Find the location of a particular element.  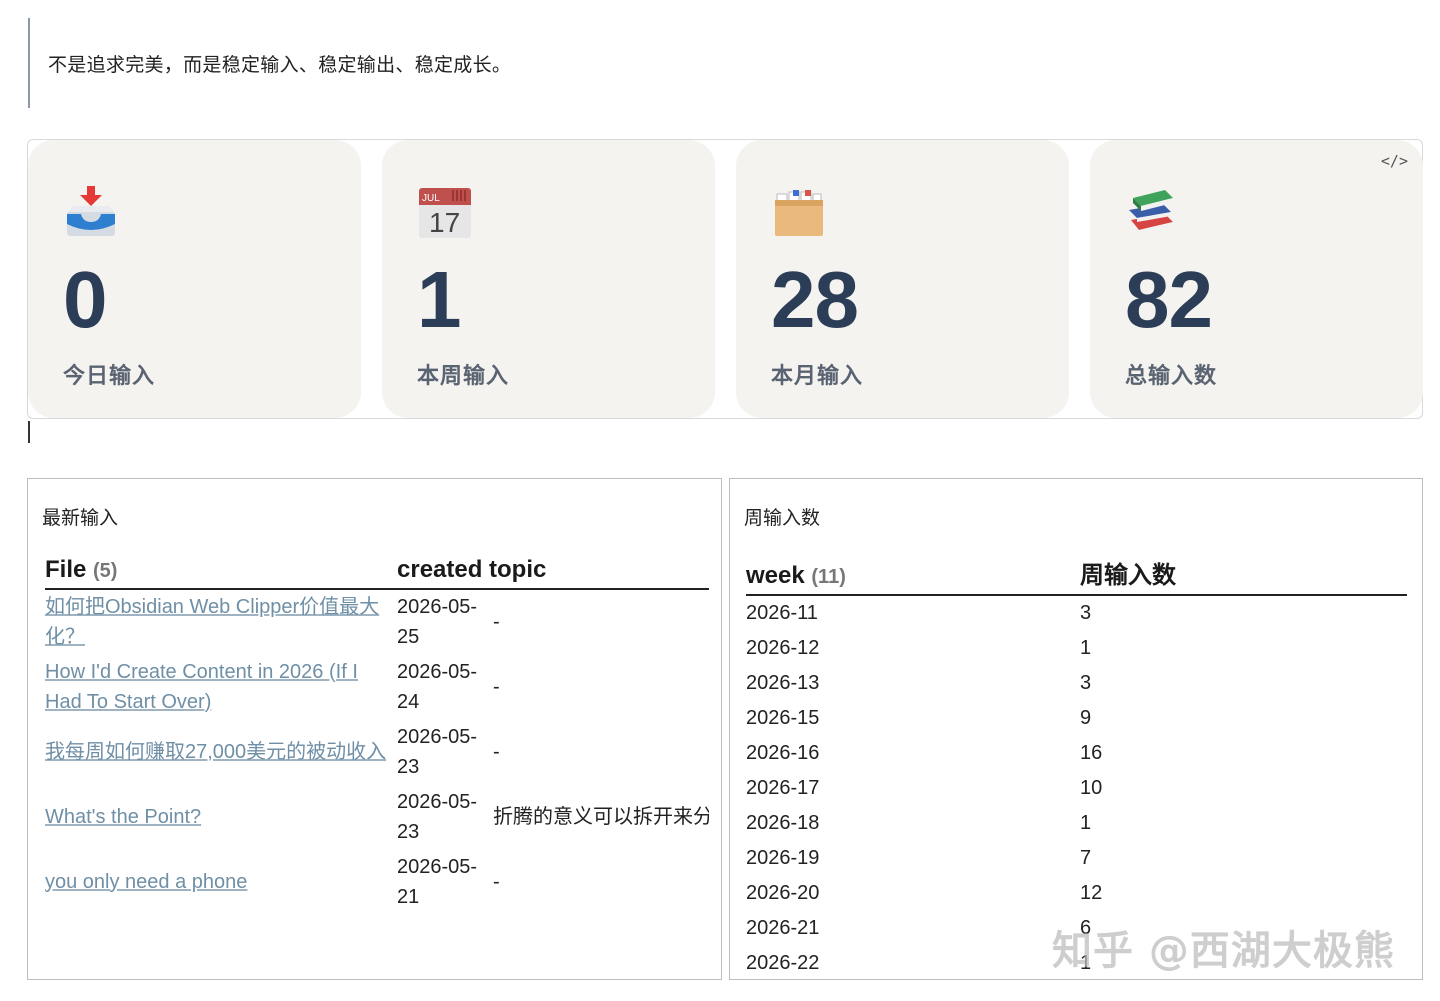

table-row: 2026-18 1 is located at coordinates (1076, 823).